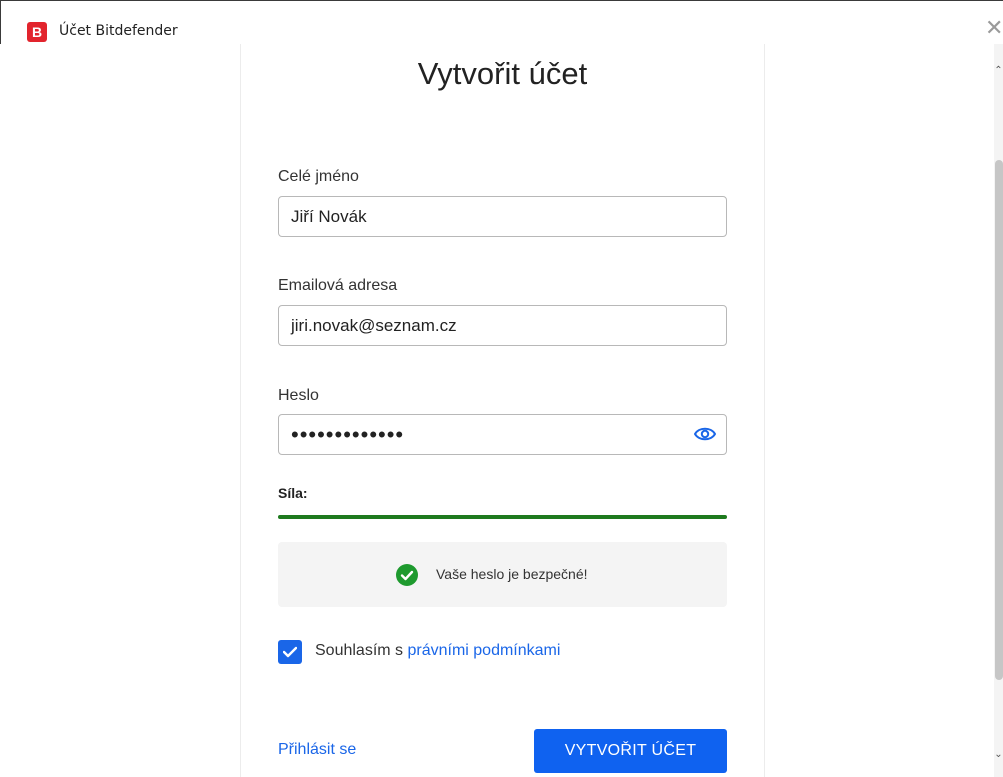 Image resolution: width=1003 pixels, height=777 pixels. I want to click on password-label: Heslo, so click(298, 395).